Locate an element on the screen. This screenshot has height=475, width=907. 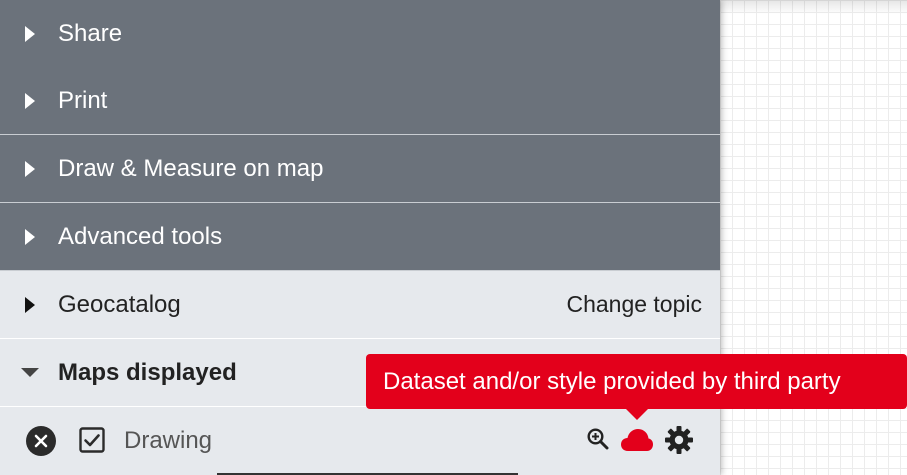
menu-item-share: Share is located at coordinates (360, 34).